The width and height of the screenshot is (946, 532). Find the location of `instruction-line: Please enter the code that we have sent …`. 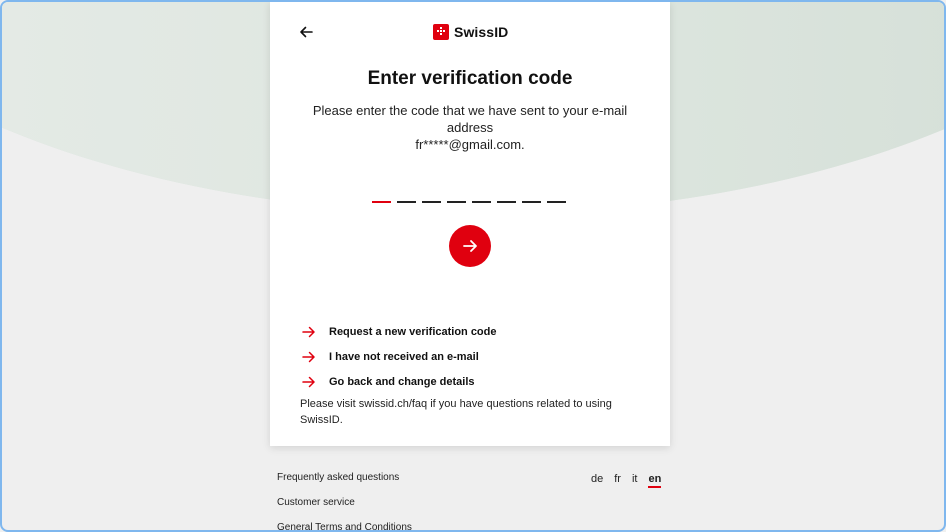

instruction-line: Please enter the code that we have sent … is located at coordinates (470, 119).